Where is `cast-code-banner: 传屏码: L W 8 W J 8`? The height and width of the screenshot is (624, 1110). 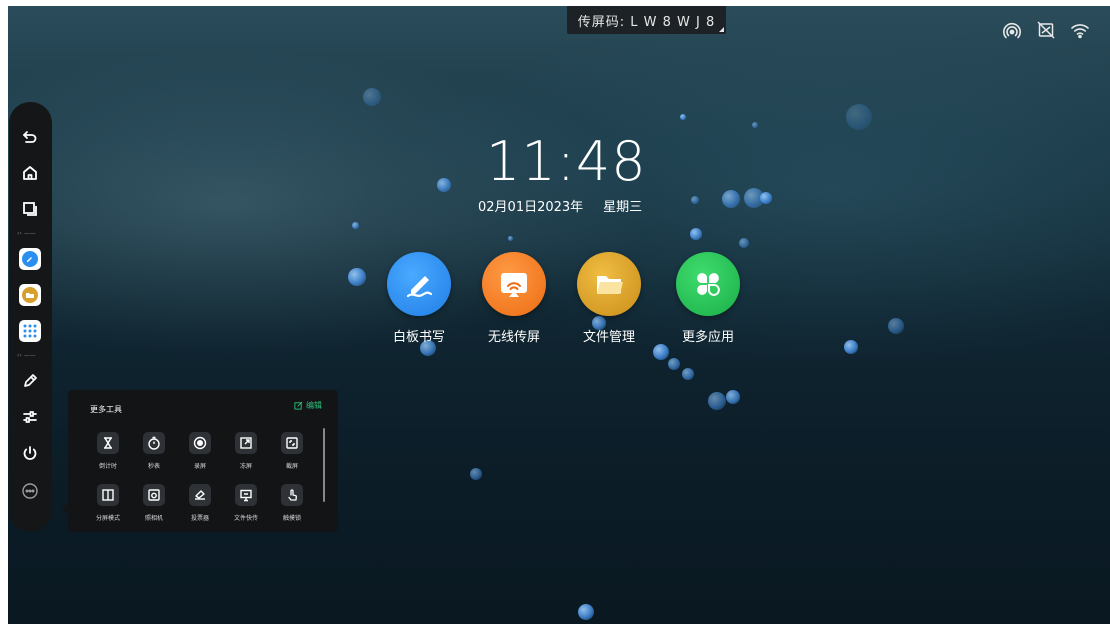
cast-code-banner: 传屏码: L W 8 W J 8 is located at coordinates (646, 20).